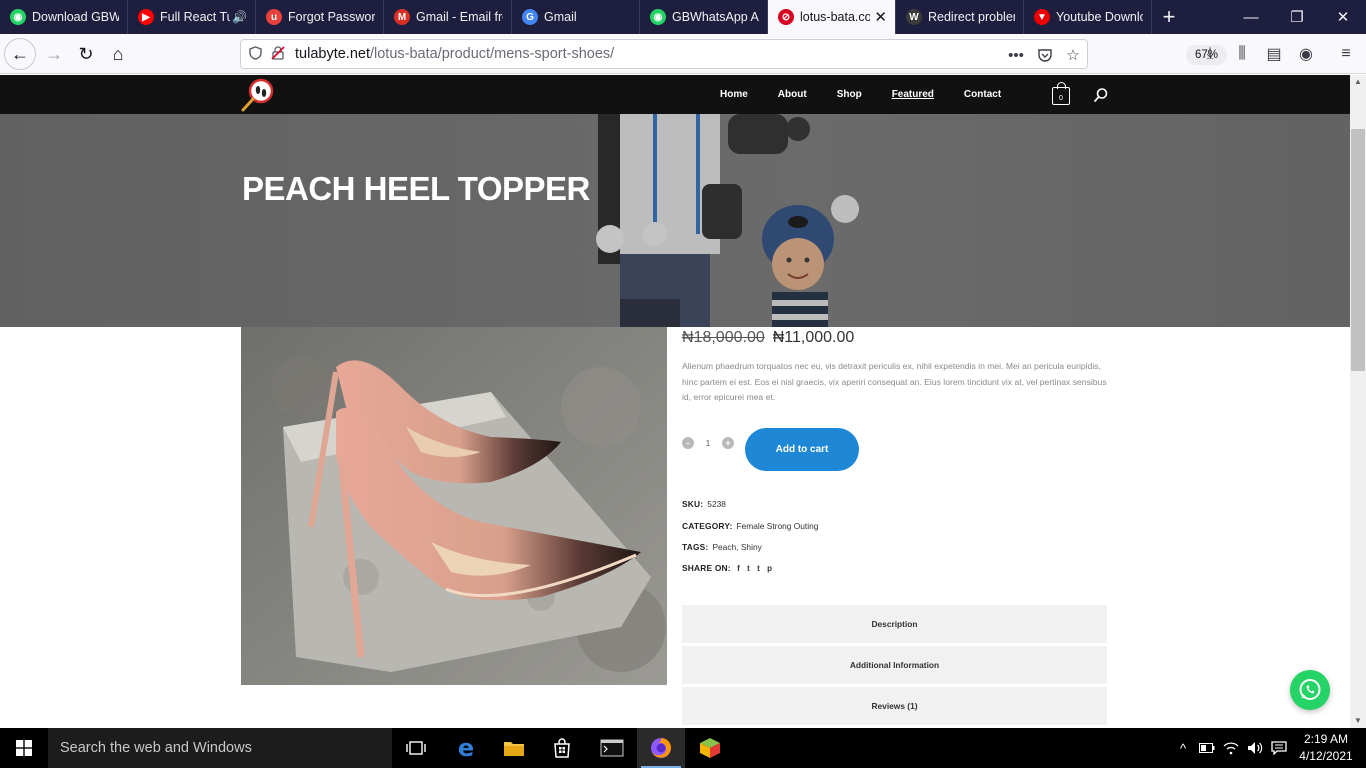 The image size is (1366, 768). Describe the element at coordinates (894, 706) in the screenshot. I see `tab-reviews: Reviews (1)` at that location.